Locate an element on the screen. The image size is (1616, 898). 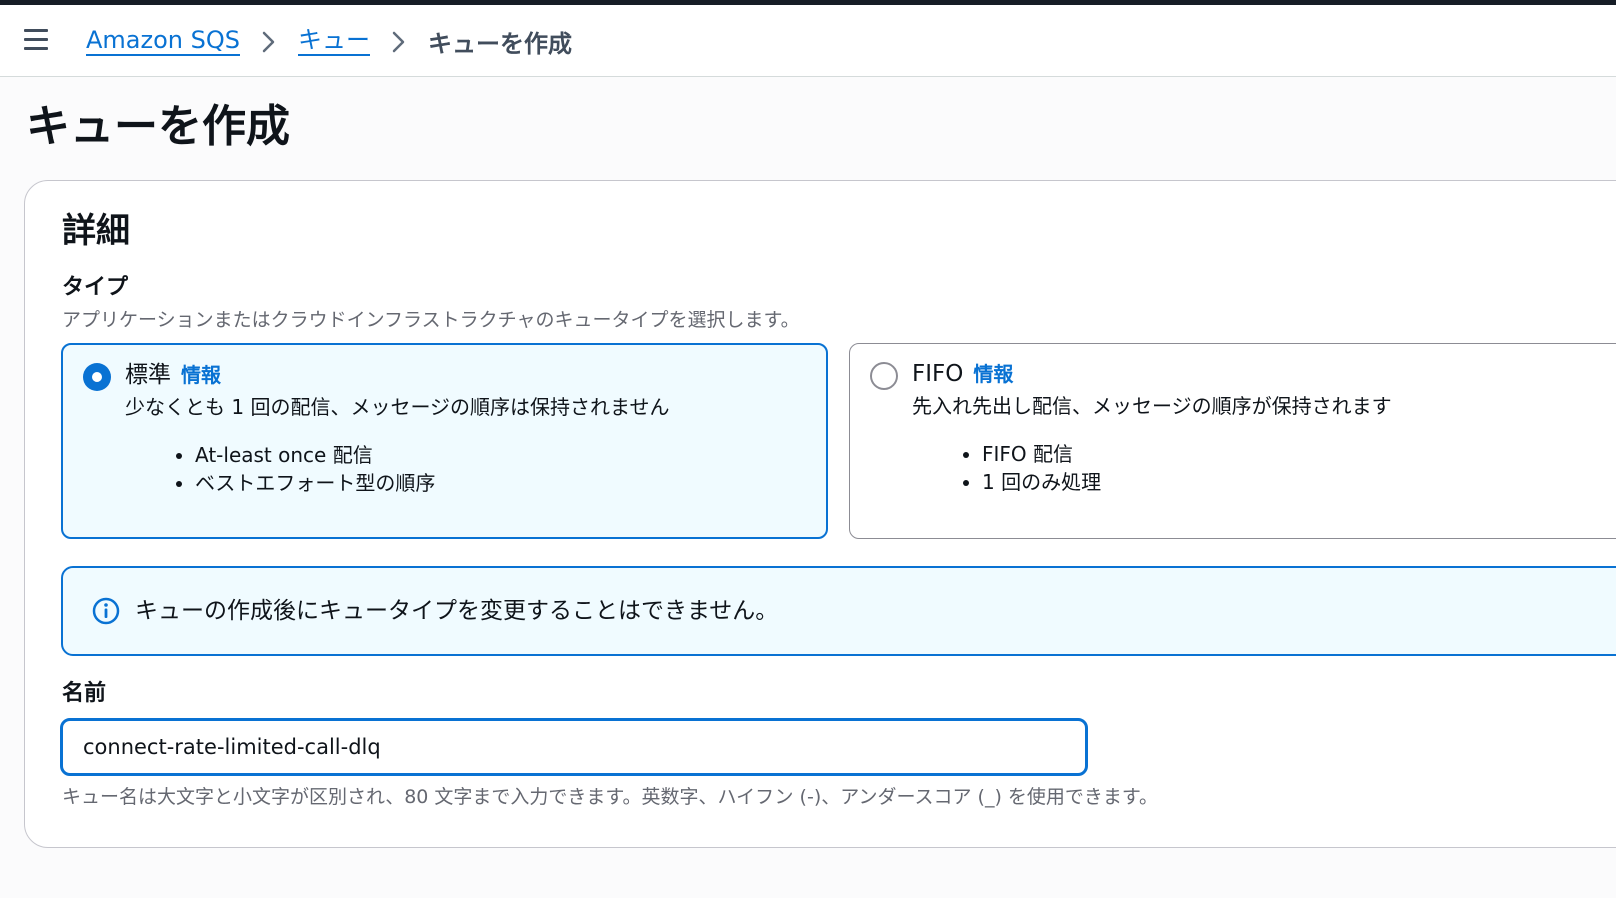
fifo-title: FIFO is located at coordinates (938, 374).